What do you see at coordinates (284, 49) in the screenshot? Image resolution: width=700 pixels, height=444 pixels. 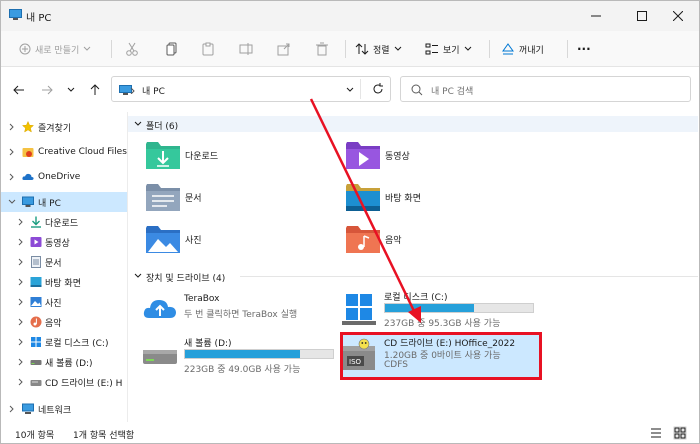 I see `share-button` at bounding box center [284, 49].